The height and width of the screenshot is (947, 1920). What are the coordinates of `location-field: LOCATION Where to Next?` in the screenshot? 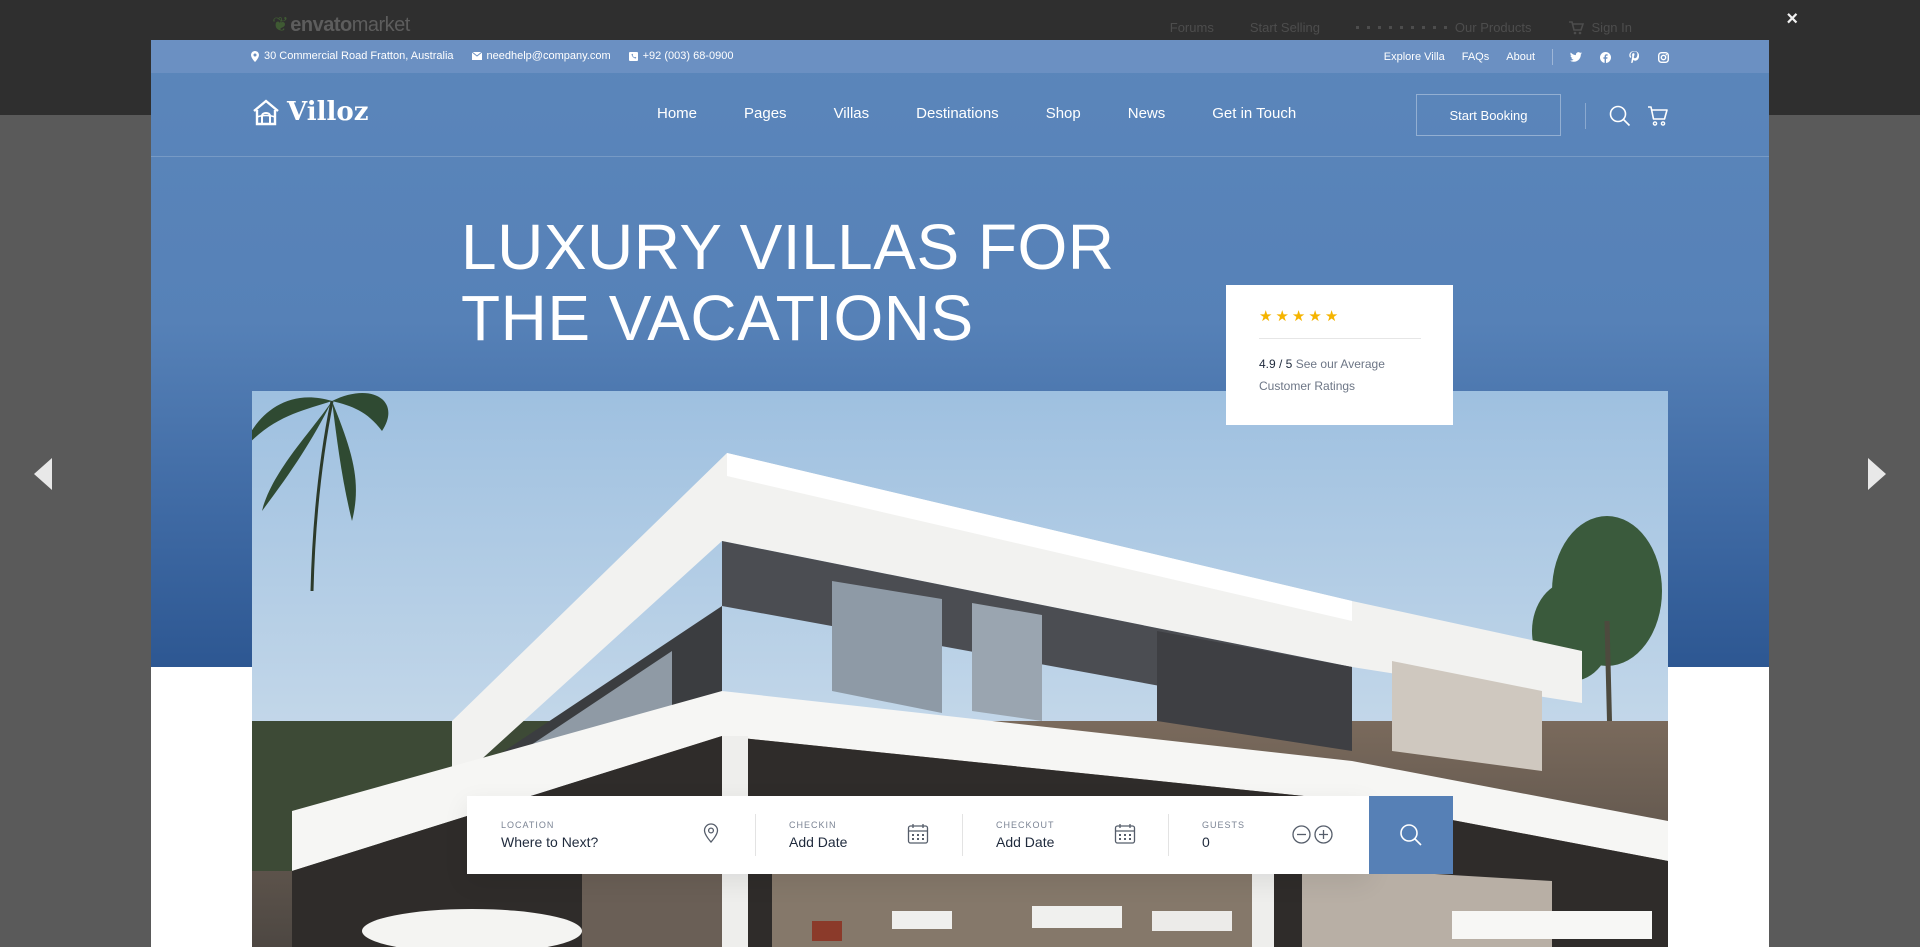 It's located at (621, 835).